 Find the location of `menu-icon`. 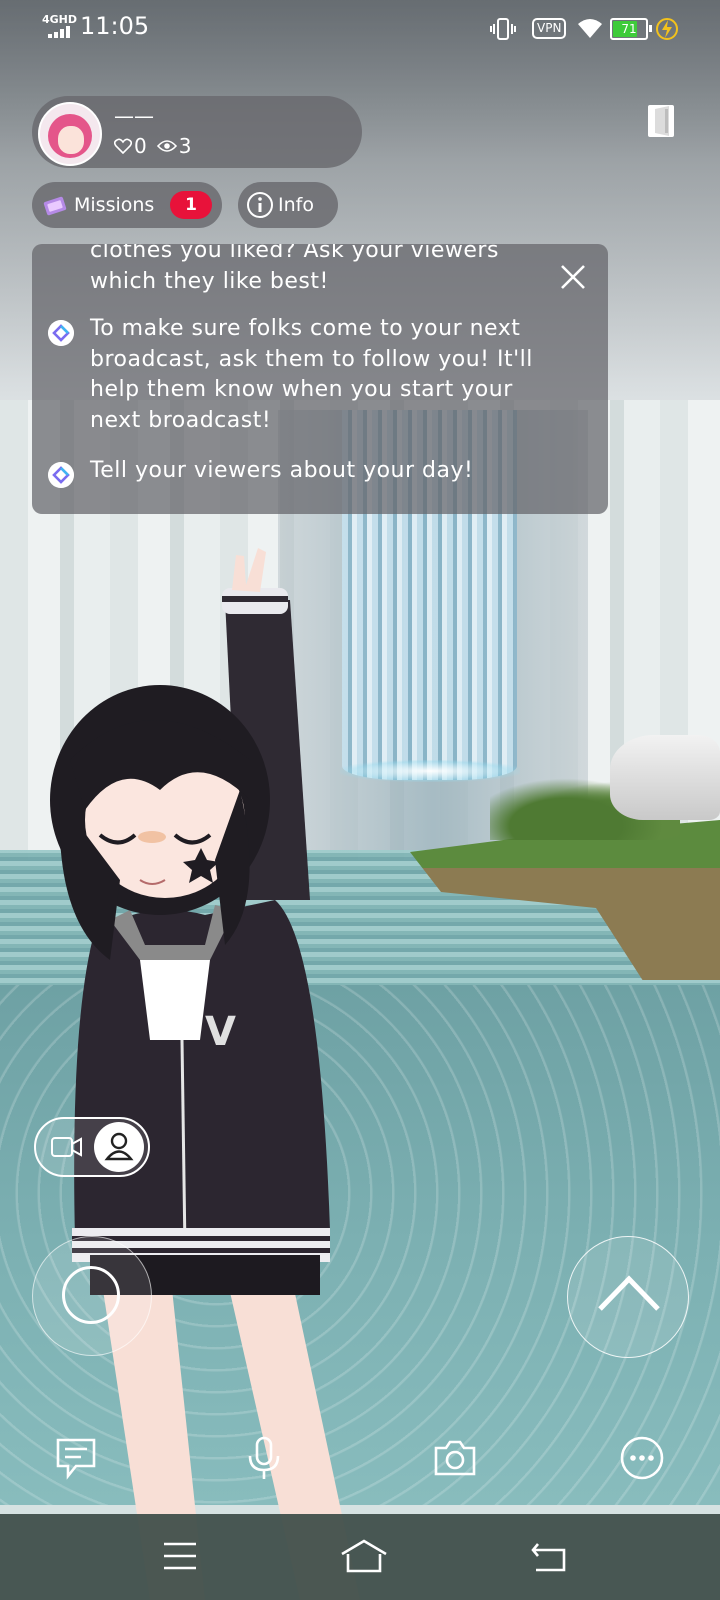

menu-icon is located at coordinates (180, 1556).